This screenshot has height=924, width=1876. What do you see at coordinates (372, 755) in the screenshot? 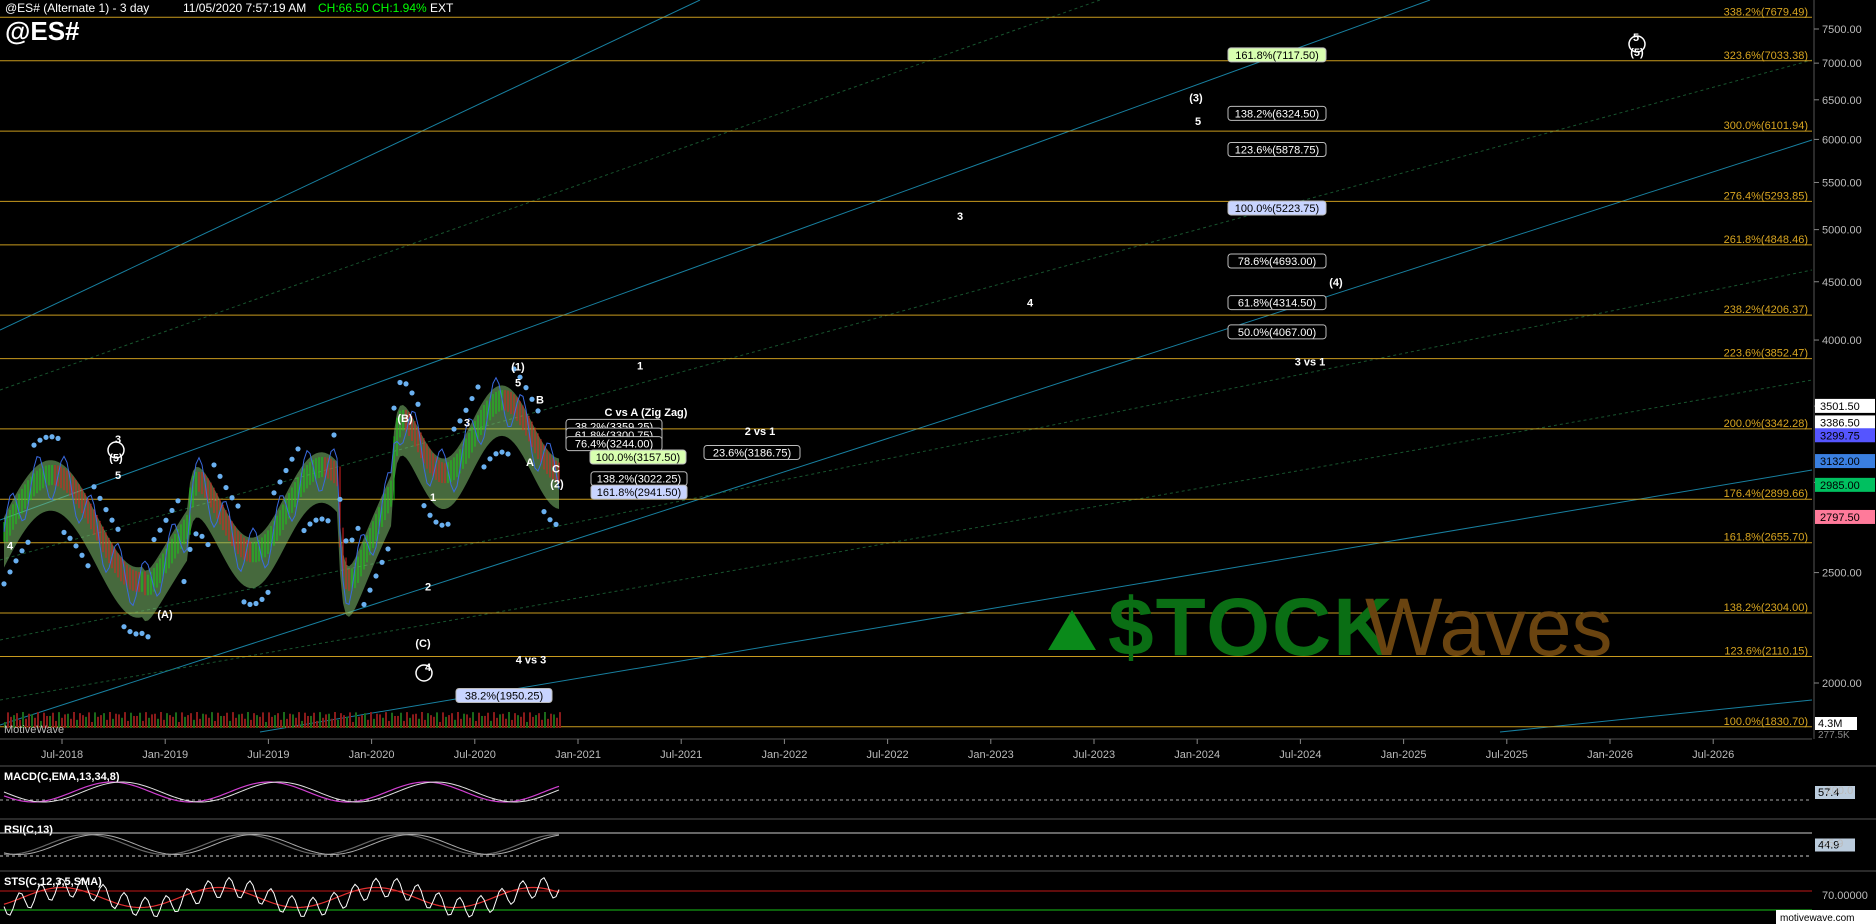
I see `time-tick-label: Jan-2020` at bounding box center [372, 755].